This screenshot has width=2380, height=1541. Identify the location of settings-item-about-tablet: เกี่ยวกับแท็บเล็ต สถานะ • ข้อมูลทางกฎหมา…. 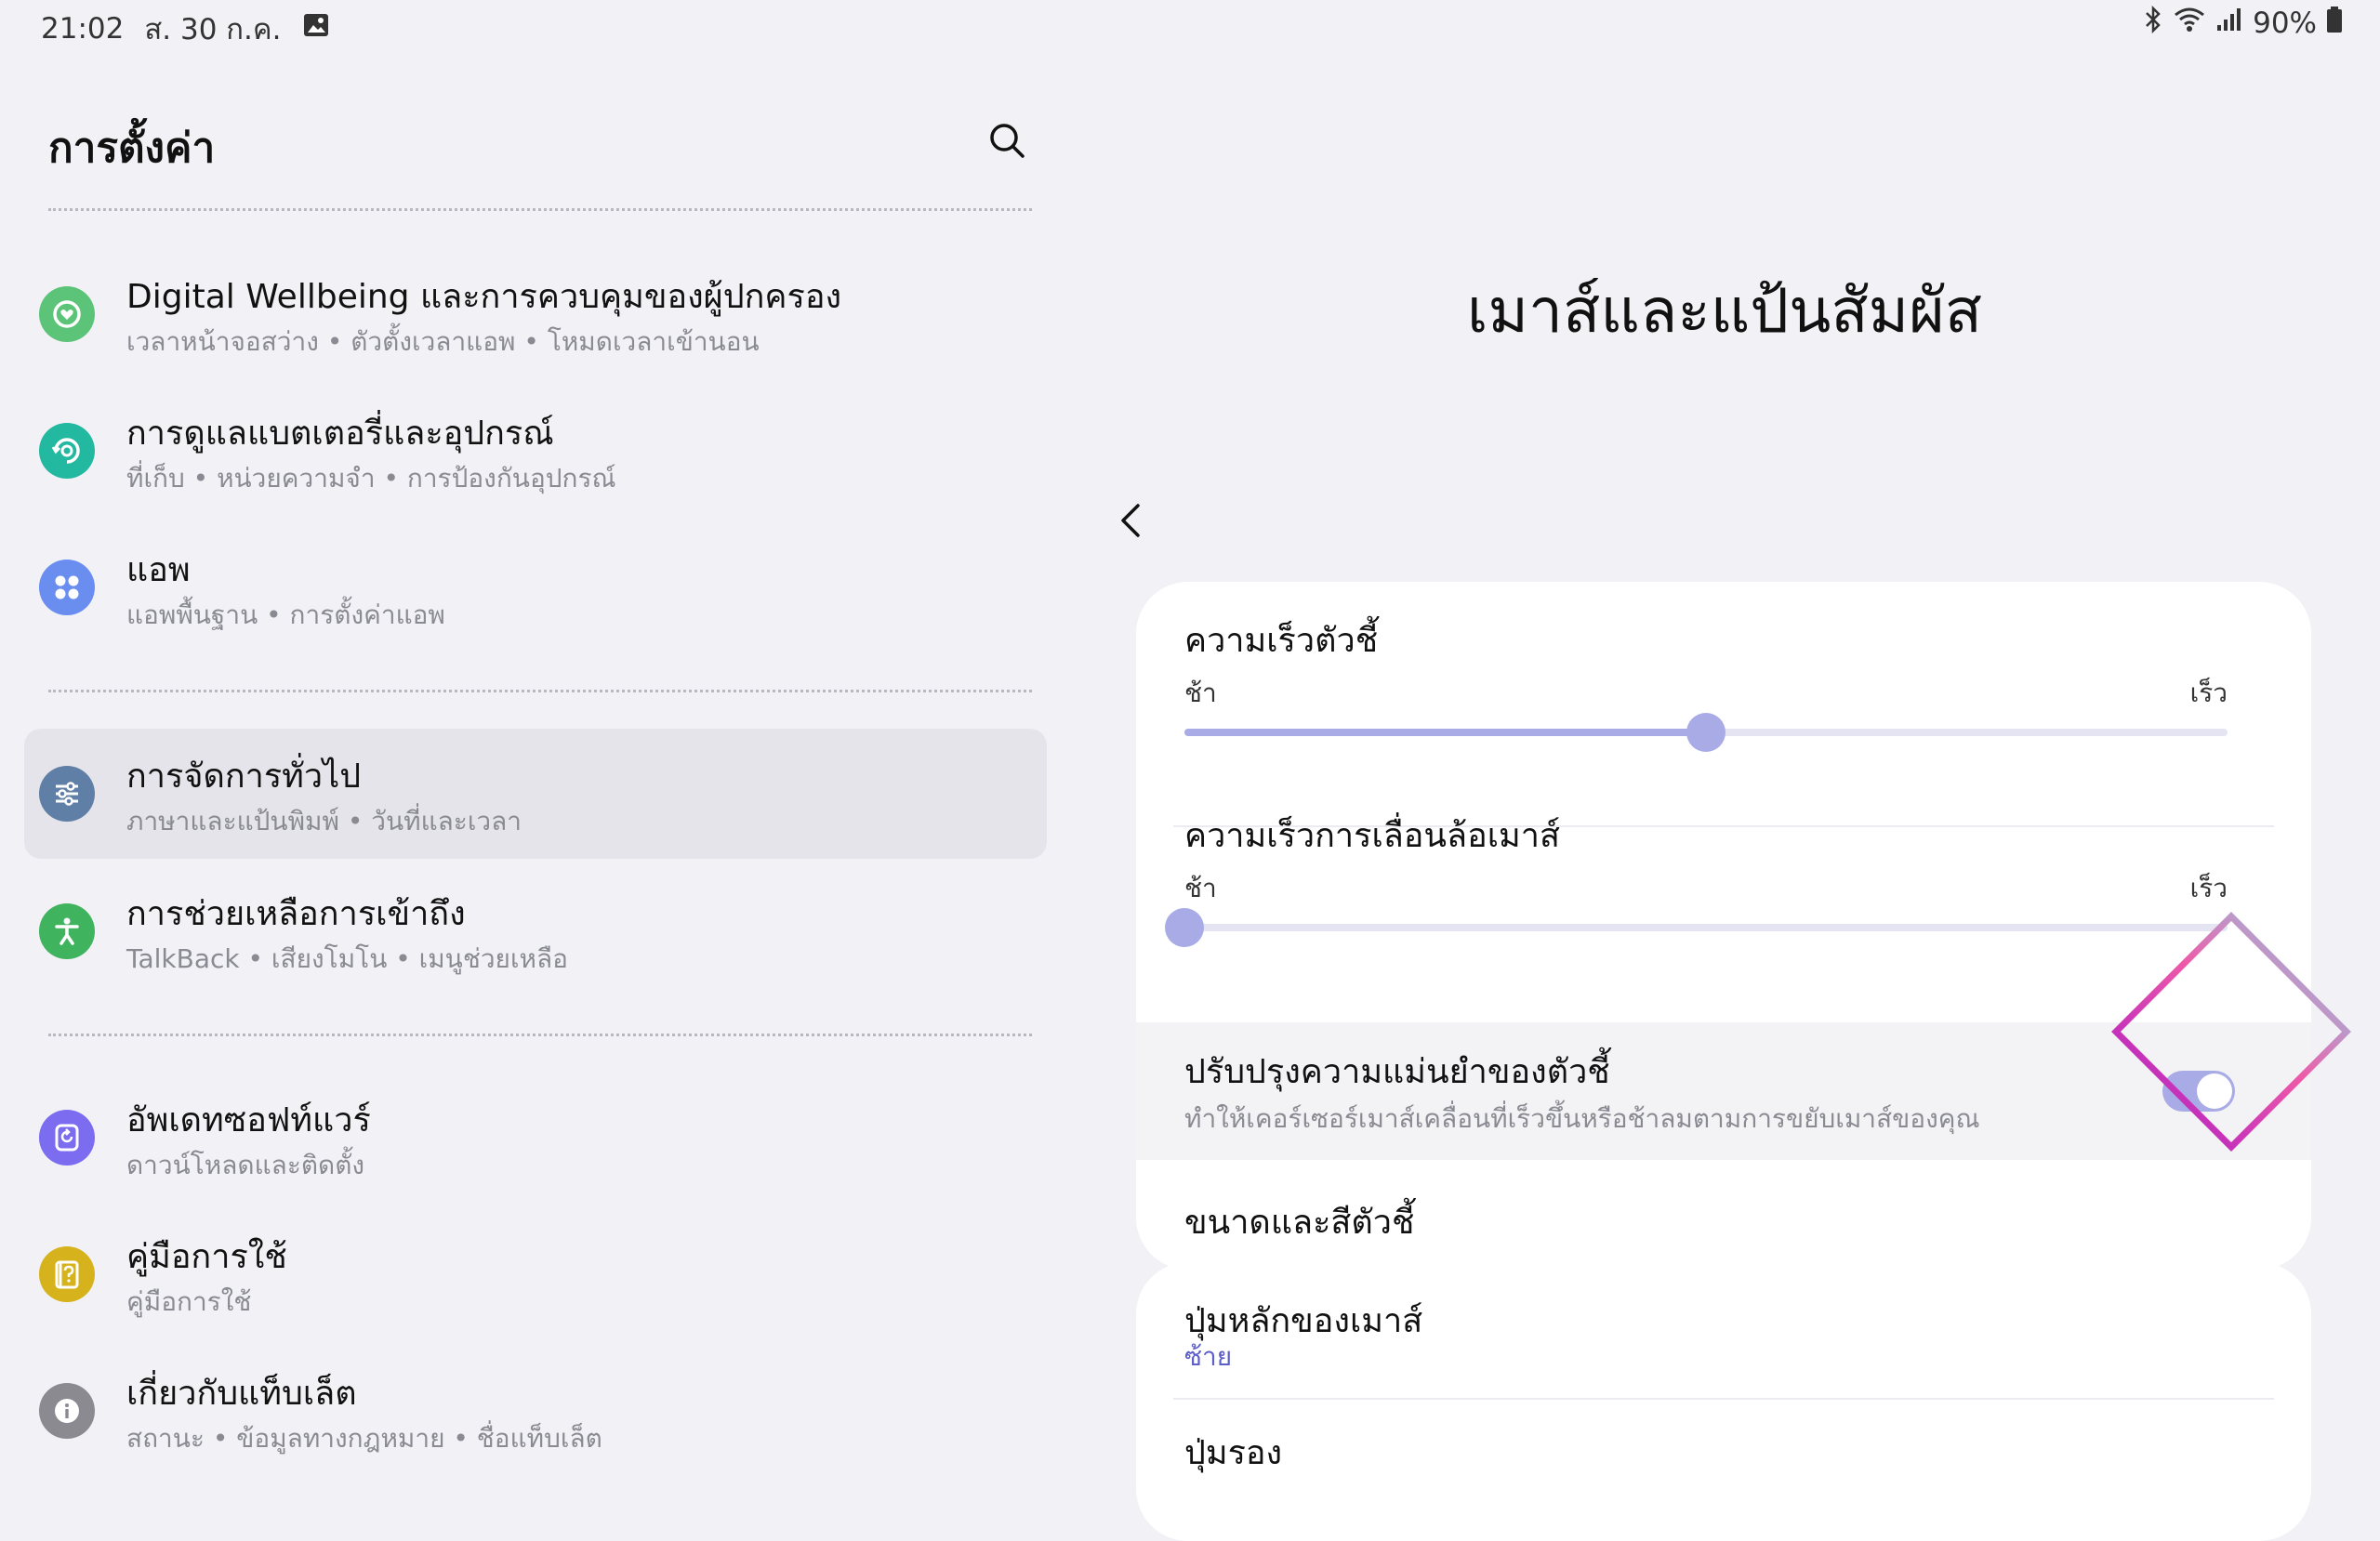
(535, 1411).